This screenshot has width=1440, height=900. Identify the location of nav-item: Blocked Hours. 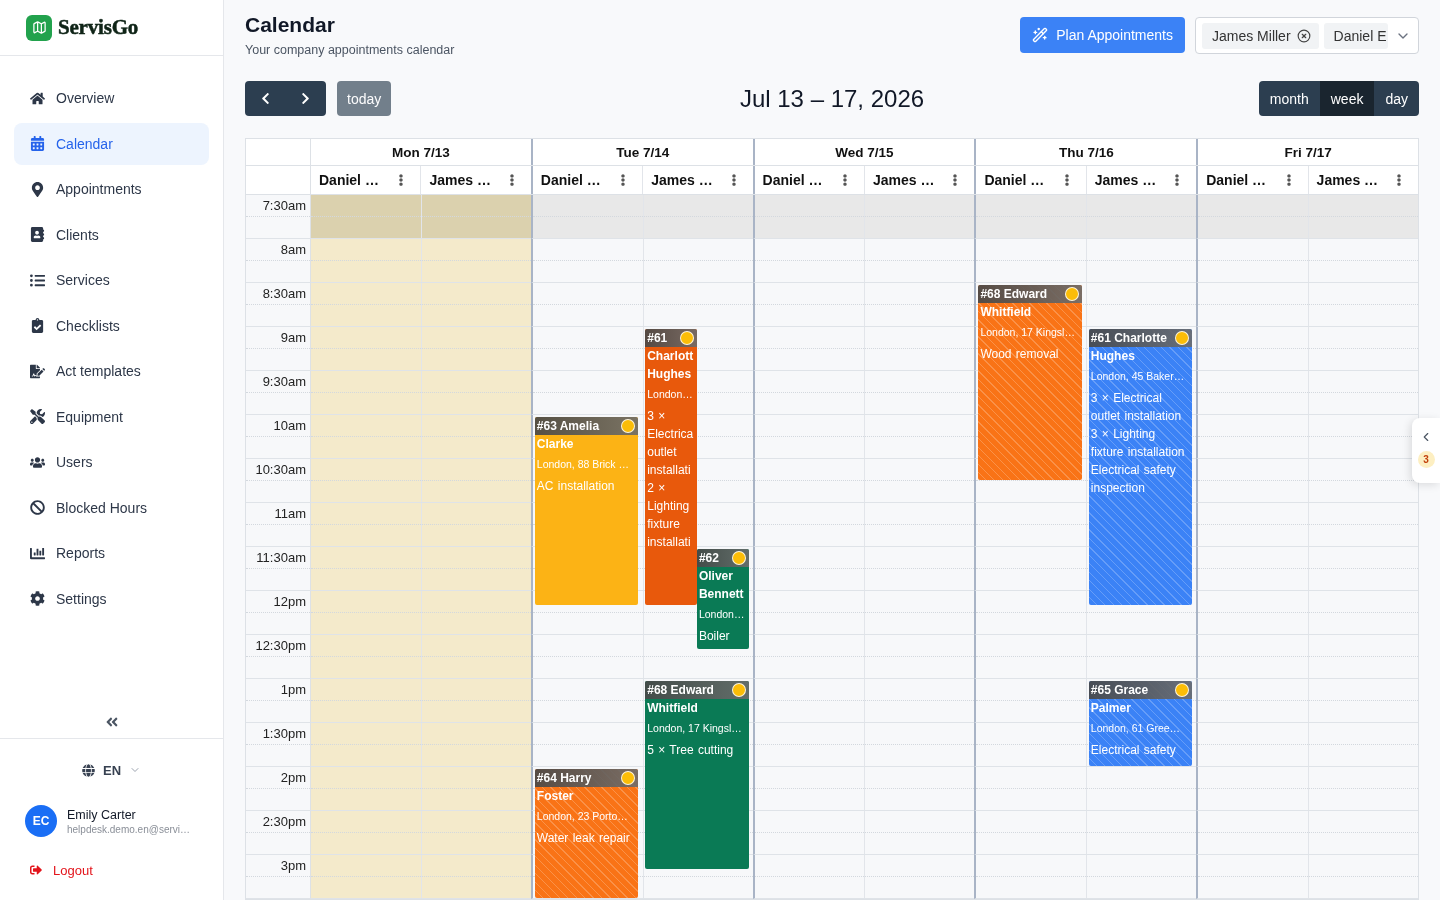
(111, 507).